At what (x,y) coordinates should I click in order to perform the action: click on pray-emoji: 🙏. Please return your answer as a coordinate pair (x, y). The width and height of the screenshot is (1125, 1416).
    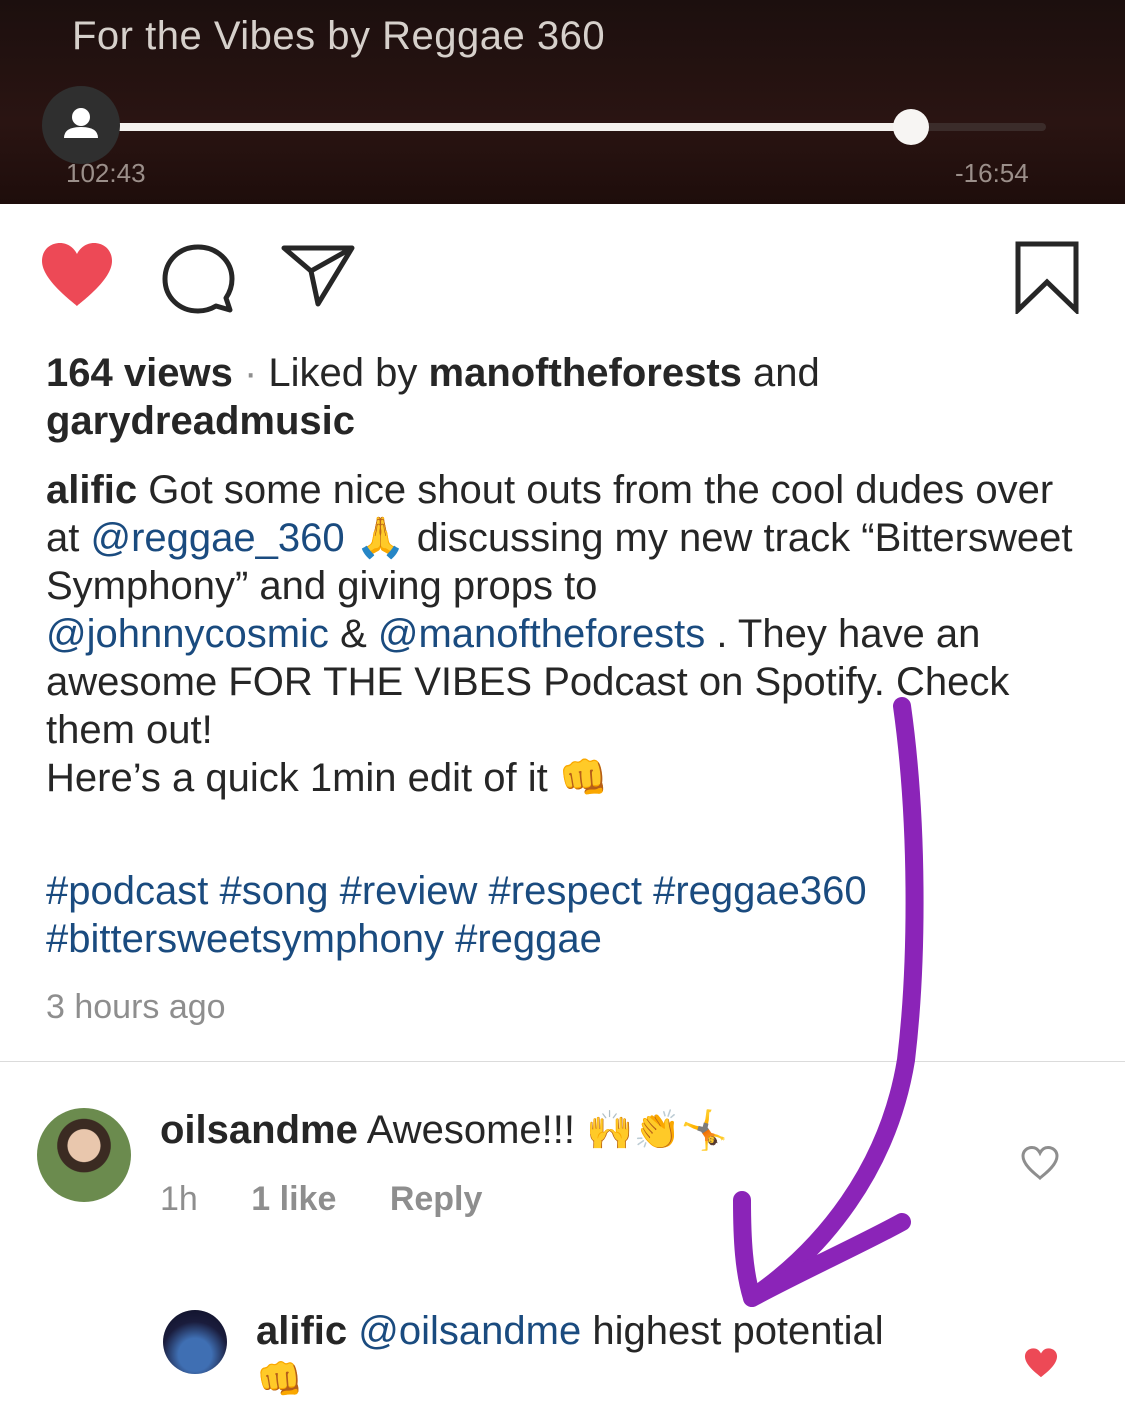
    Looking at the image, I should click on (380, 538).